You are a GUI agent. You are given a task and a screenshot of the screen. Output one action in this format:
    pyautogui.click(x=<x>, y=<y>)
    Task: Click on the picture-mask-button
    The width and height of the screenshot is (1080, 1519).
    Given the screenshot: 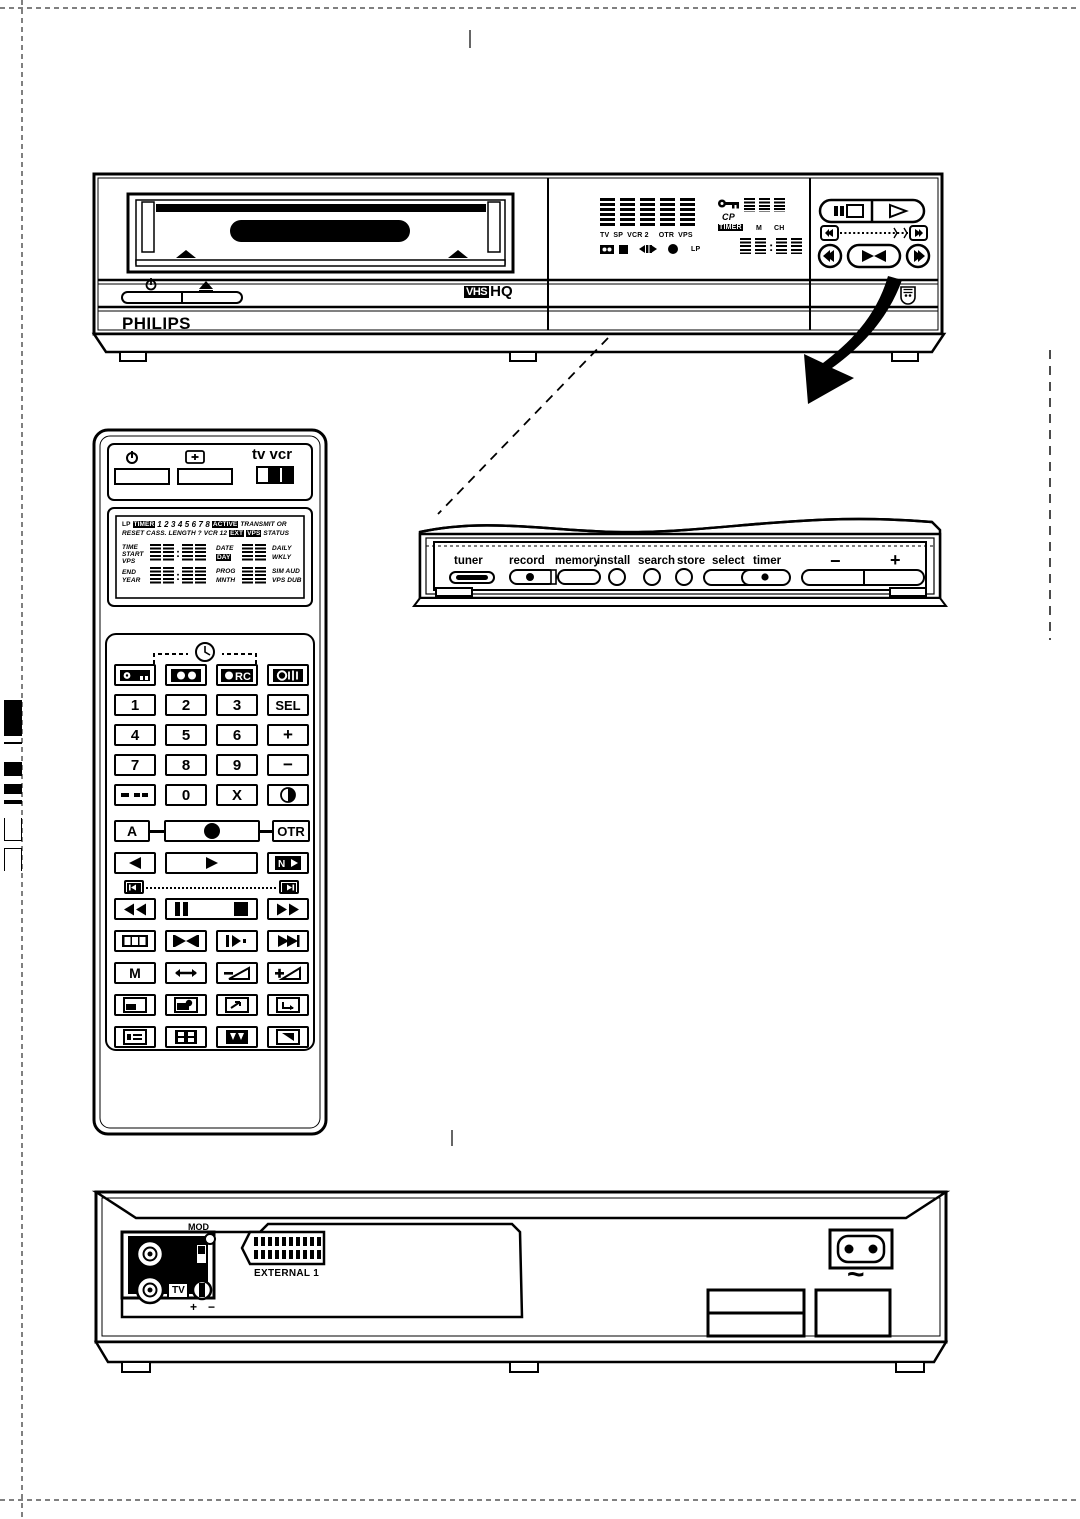 What is the action you would take?
    pyautogui.click(x=237, y=1037)
    